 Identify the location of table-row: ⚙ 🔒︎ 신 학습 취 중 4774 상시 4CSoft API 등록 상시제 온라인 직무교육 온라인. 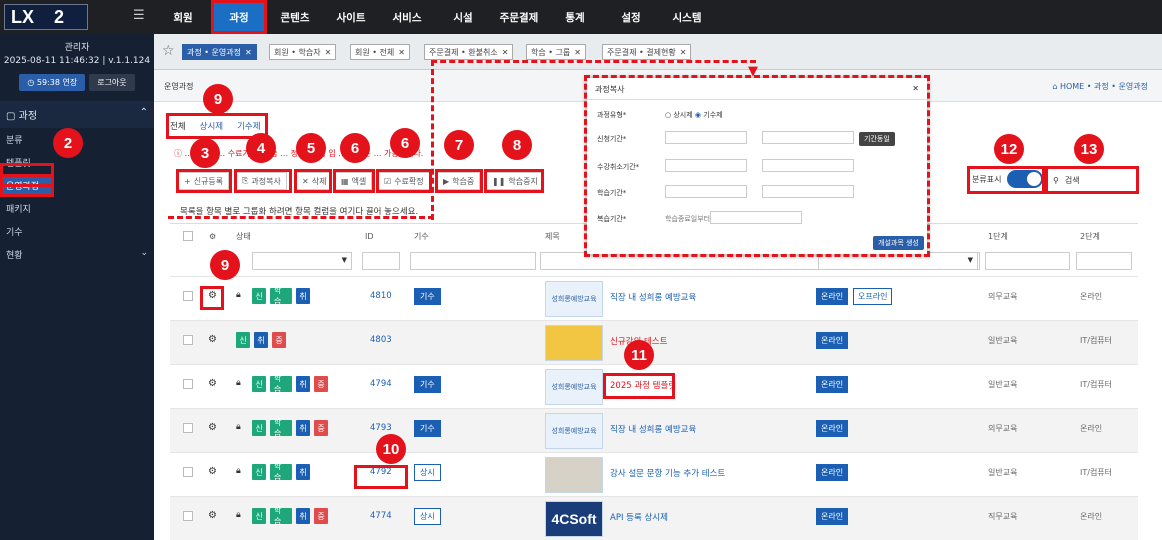
(654, 518).